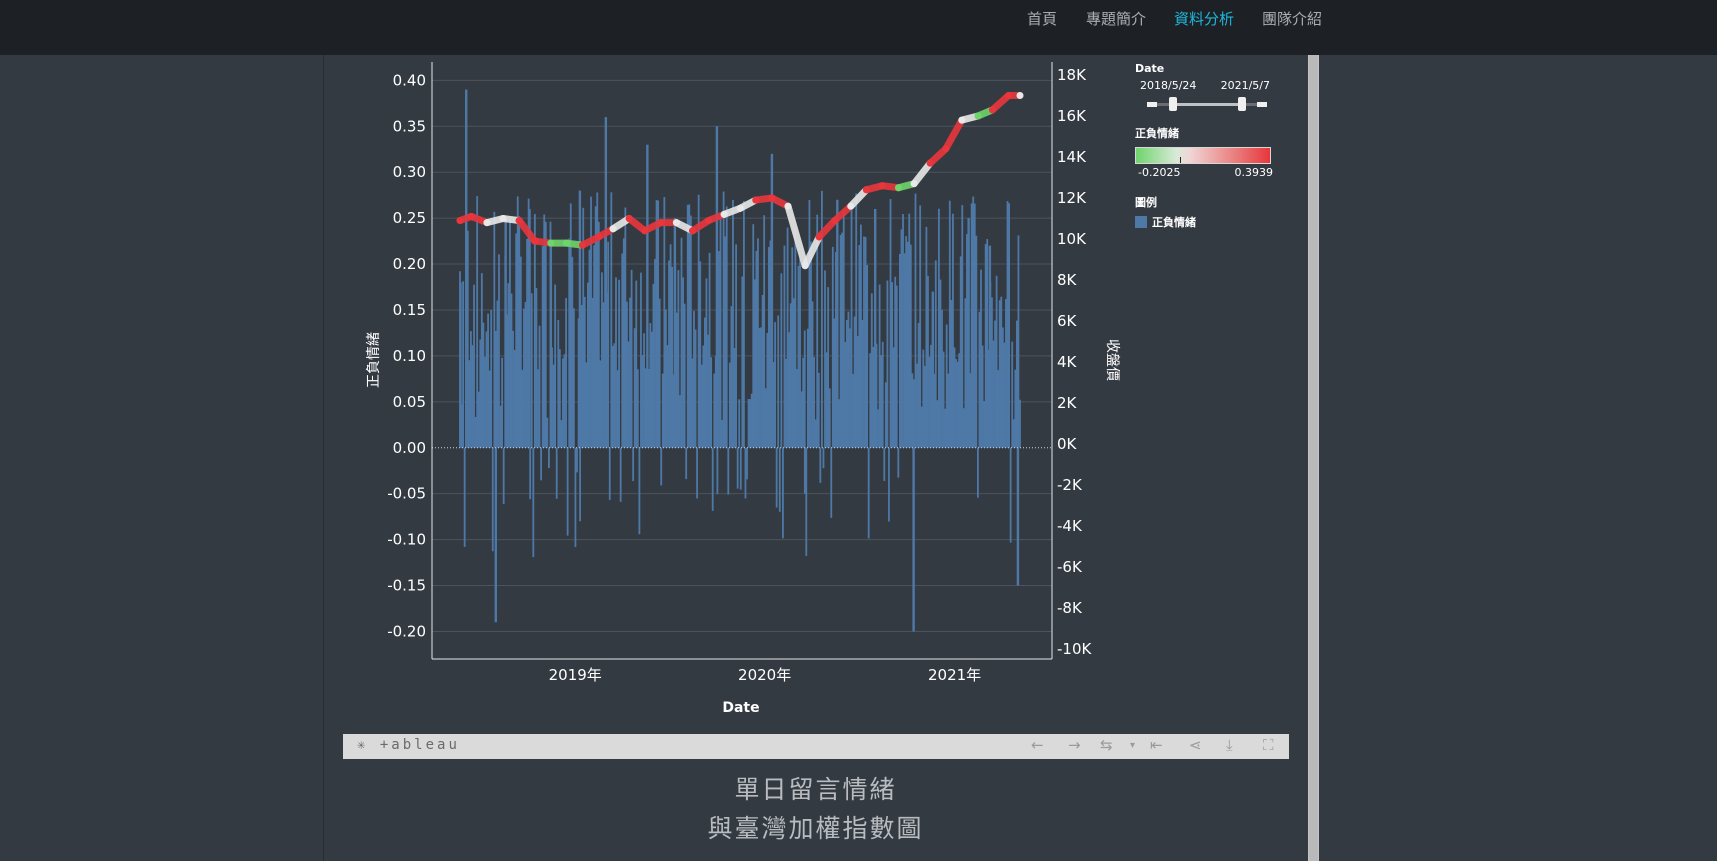  What do you see at coordinates (1174, 222) in the screenshot?
I see `legend-item-label: 正負情緒` at bounding box center [1174, 222].